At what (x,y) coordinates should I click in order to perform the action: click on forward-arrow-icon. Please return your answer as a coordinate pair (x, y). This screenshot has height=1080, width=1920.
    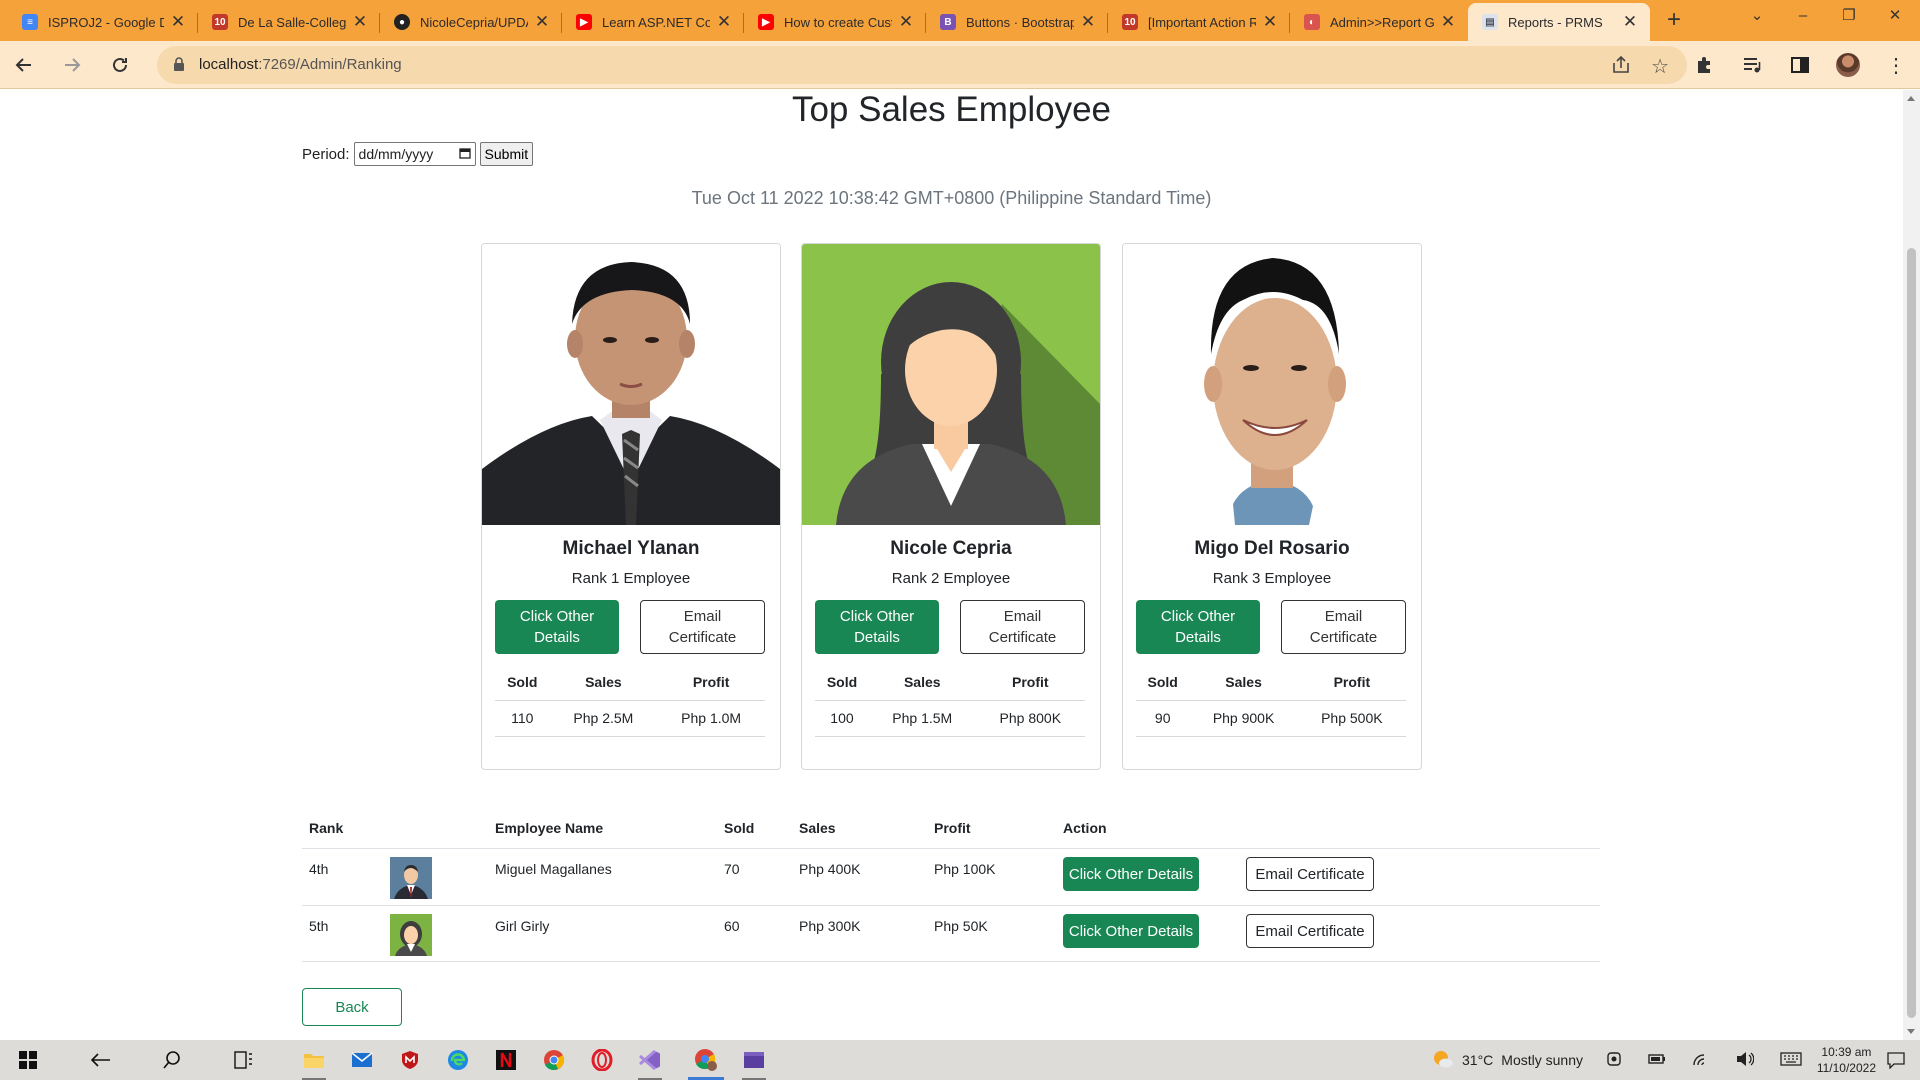
    Looking at the image, I should click on (72, 65).